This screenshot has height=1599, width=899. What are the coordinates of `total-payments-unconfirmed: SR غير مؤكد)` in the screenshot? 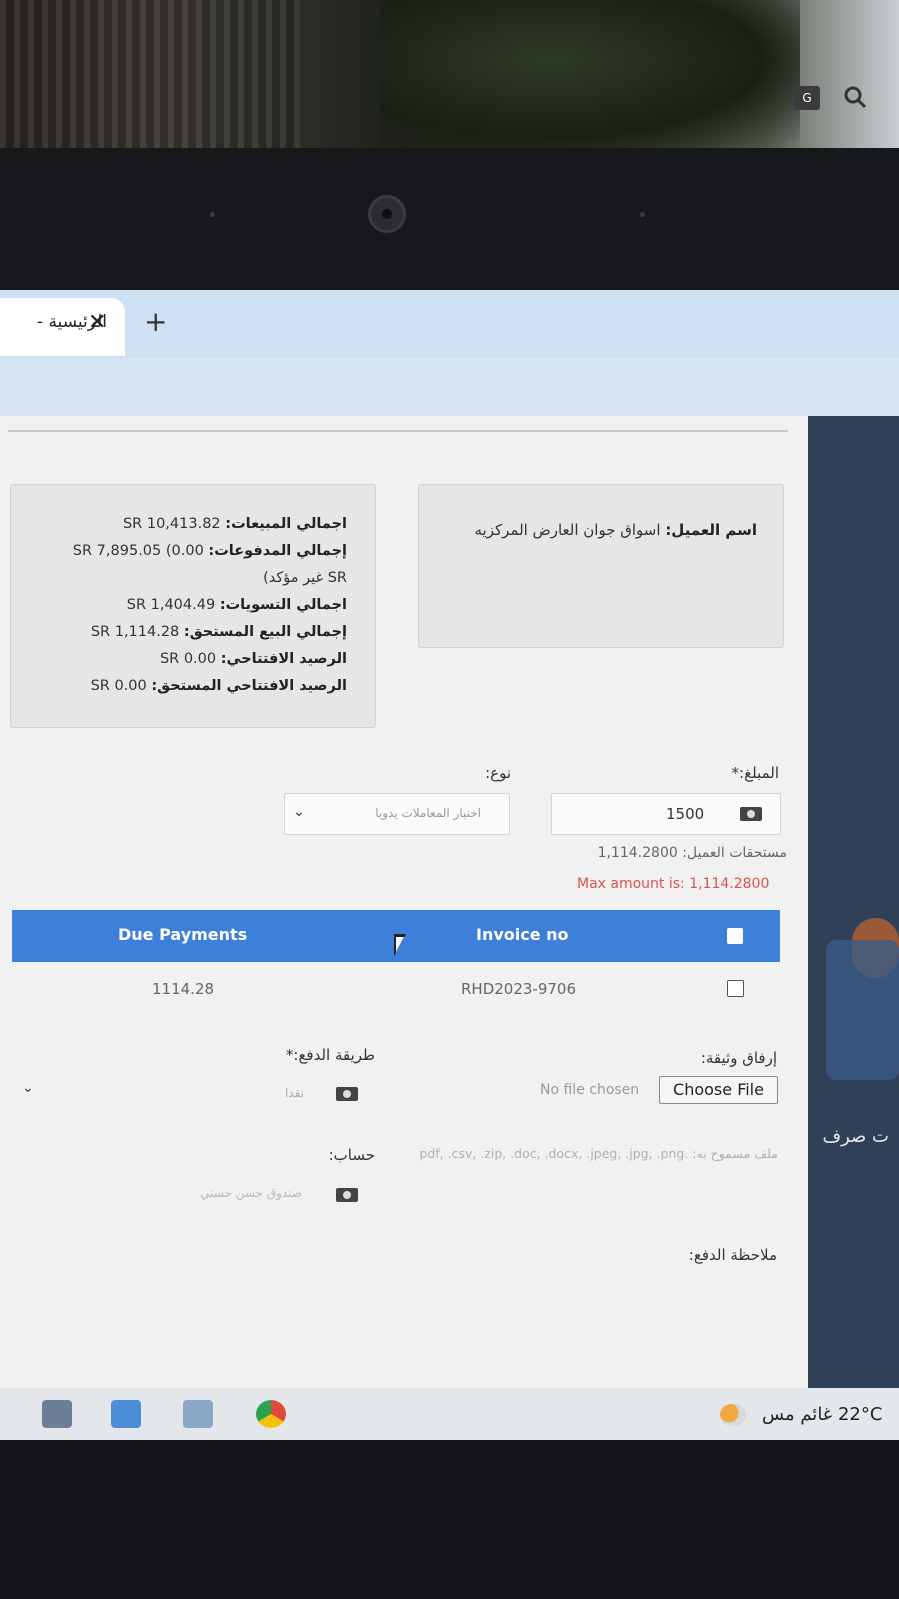 It's located at (305, 578).